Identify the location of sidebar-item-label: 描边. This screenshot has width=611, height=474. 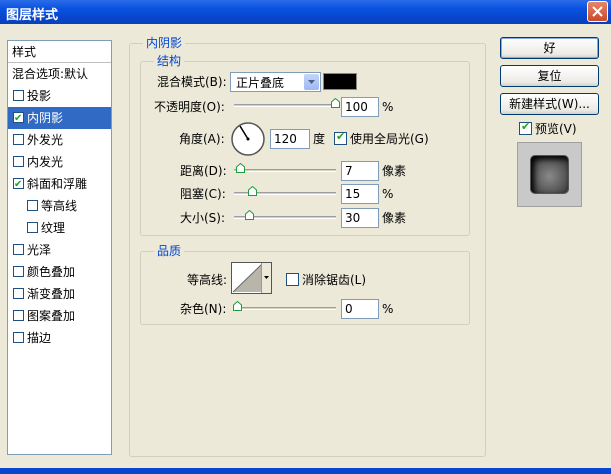
(39, 338).